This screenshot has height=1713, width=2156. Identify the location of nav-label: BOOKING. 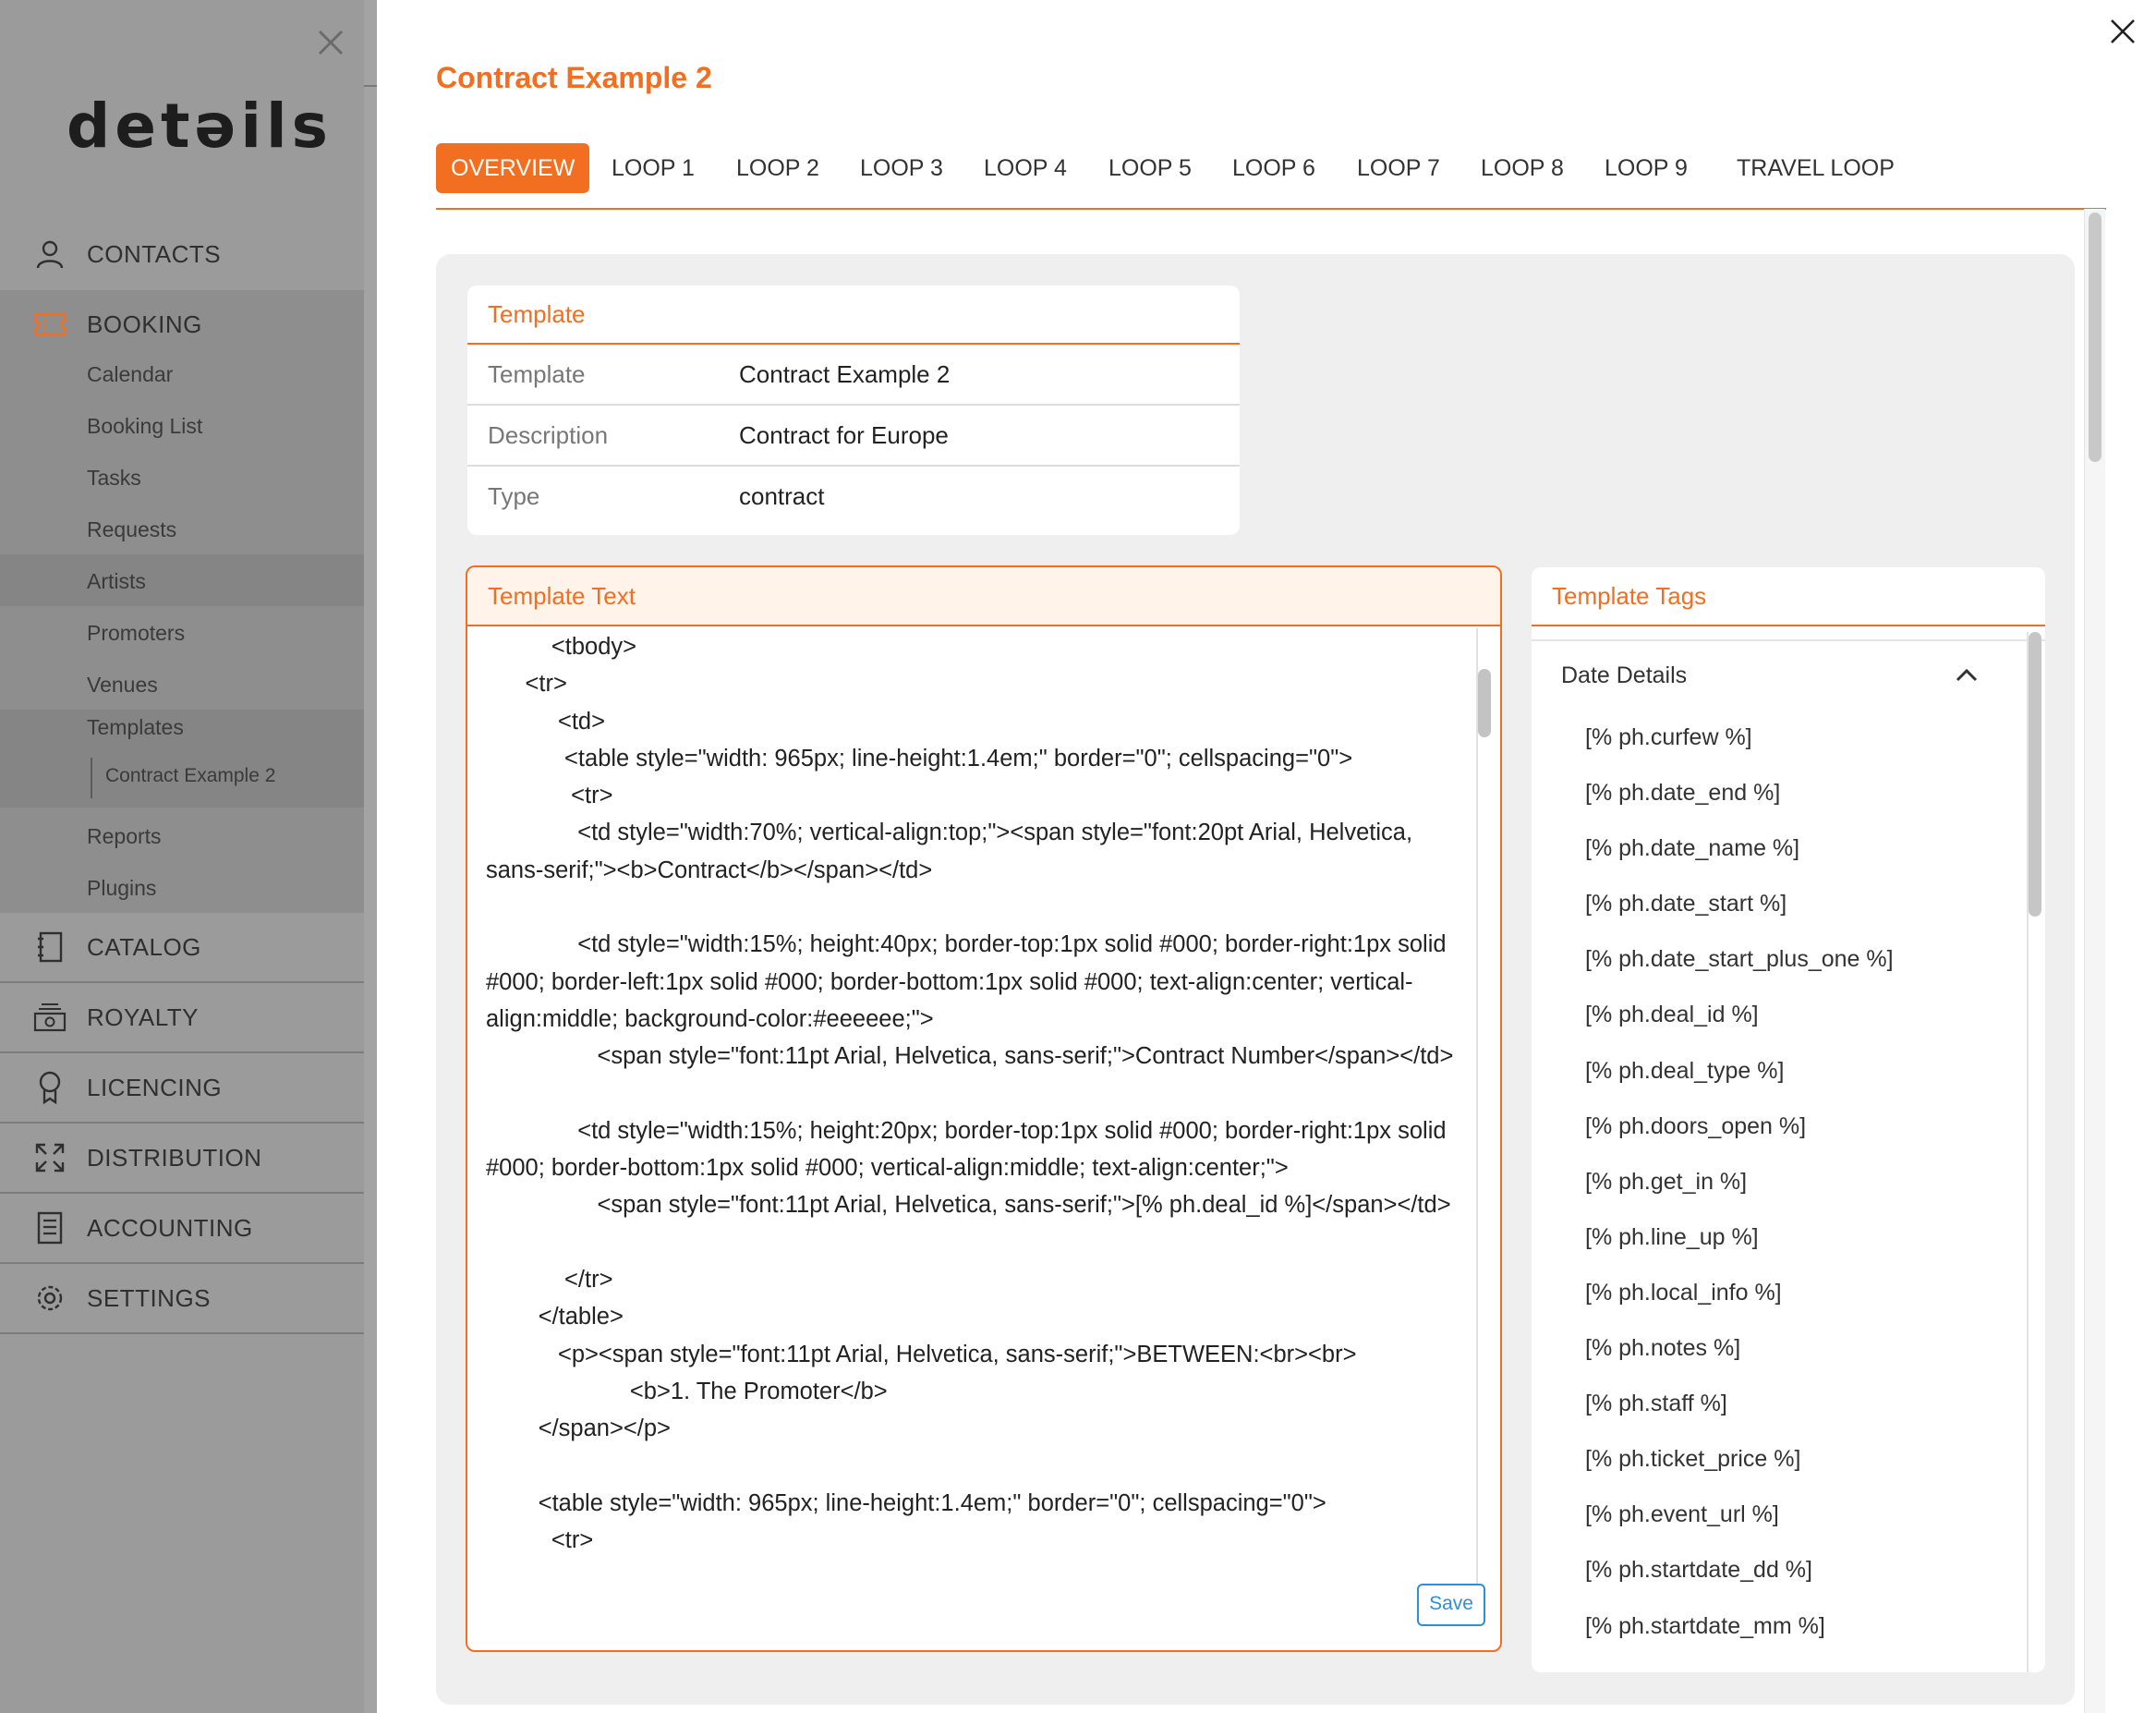
(144, 324).